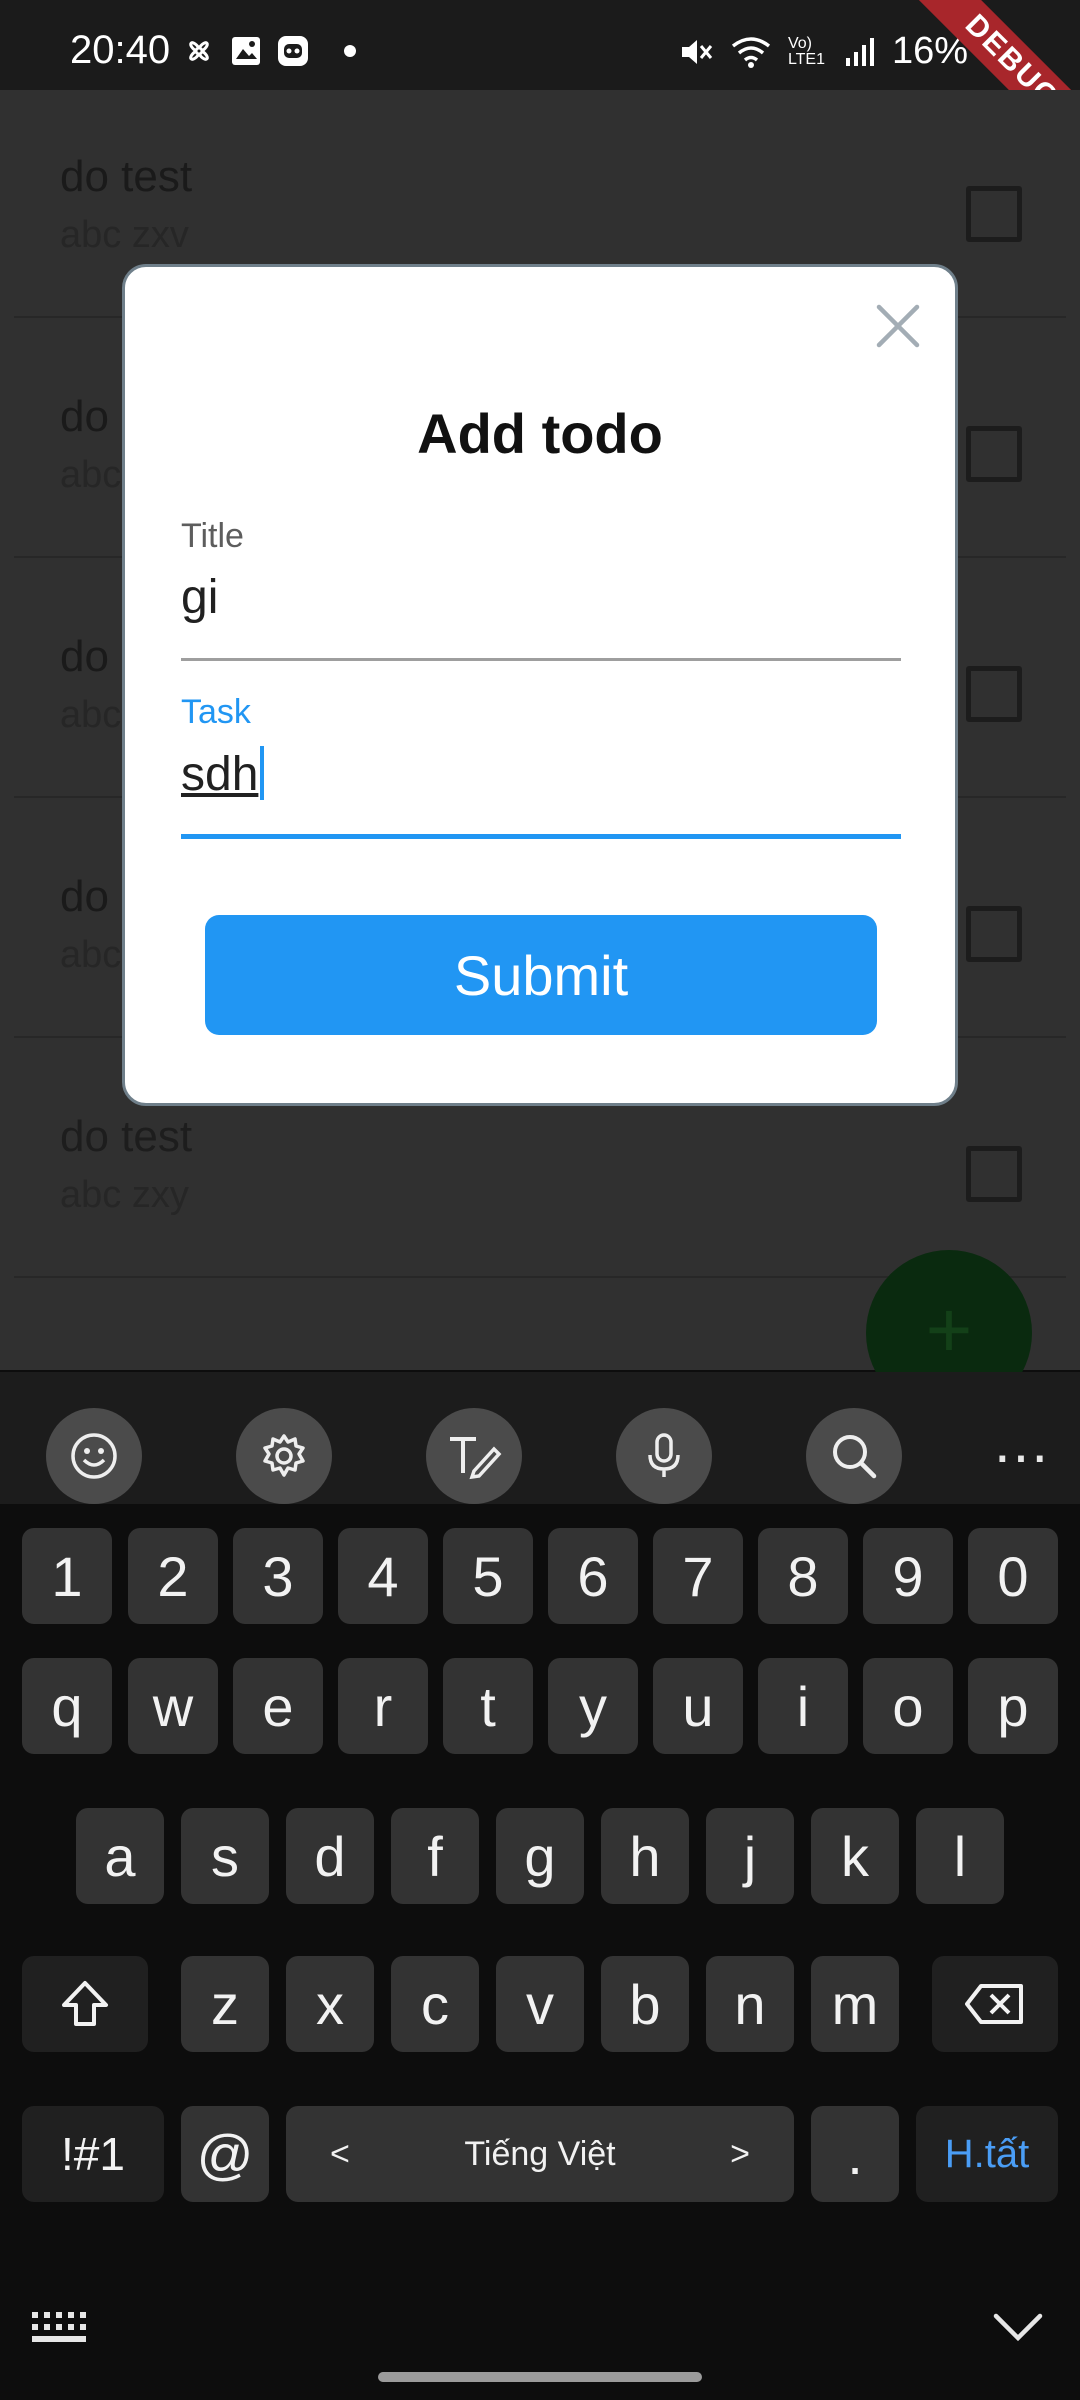 This screenshot has height=2400, width=1080. I want to click on key-period: ., so click(855, 2154).